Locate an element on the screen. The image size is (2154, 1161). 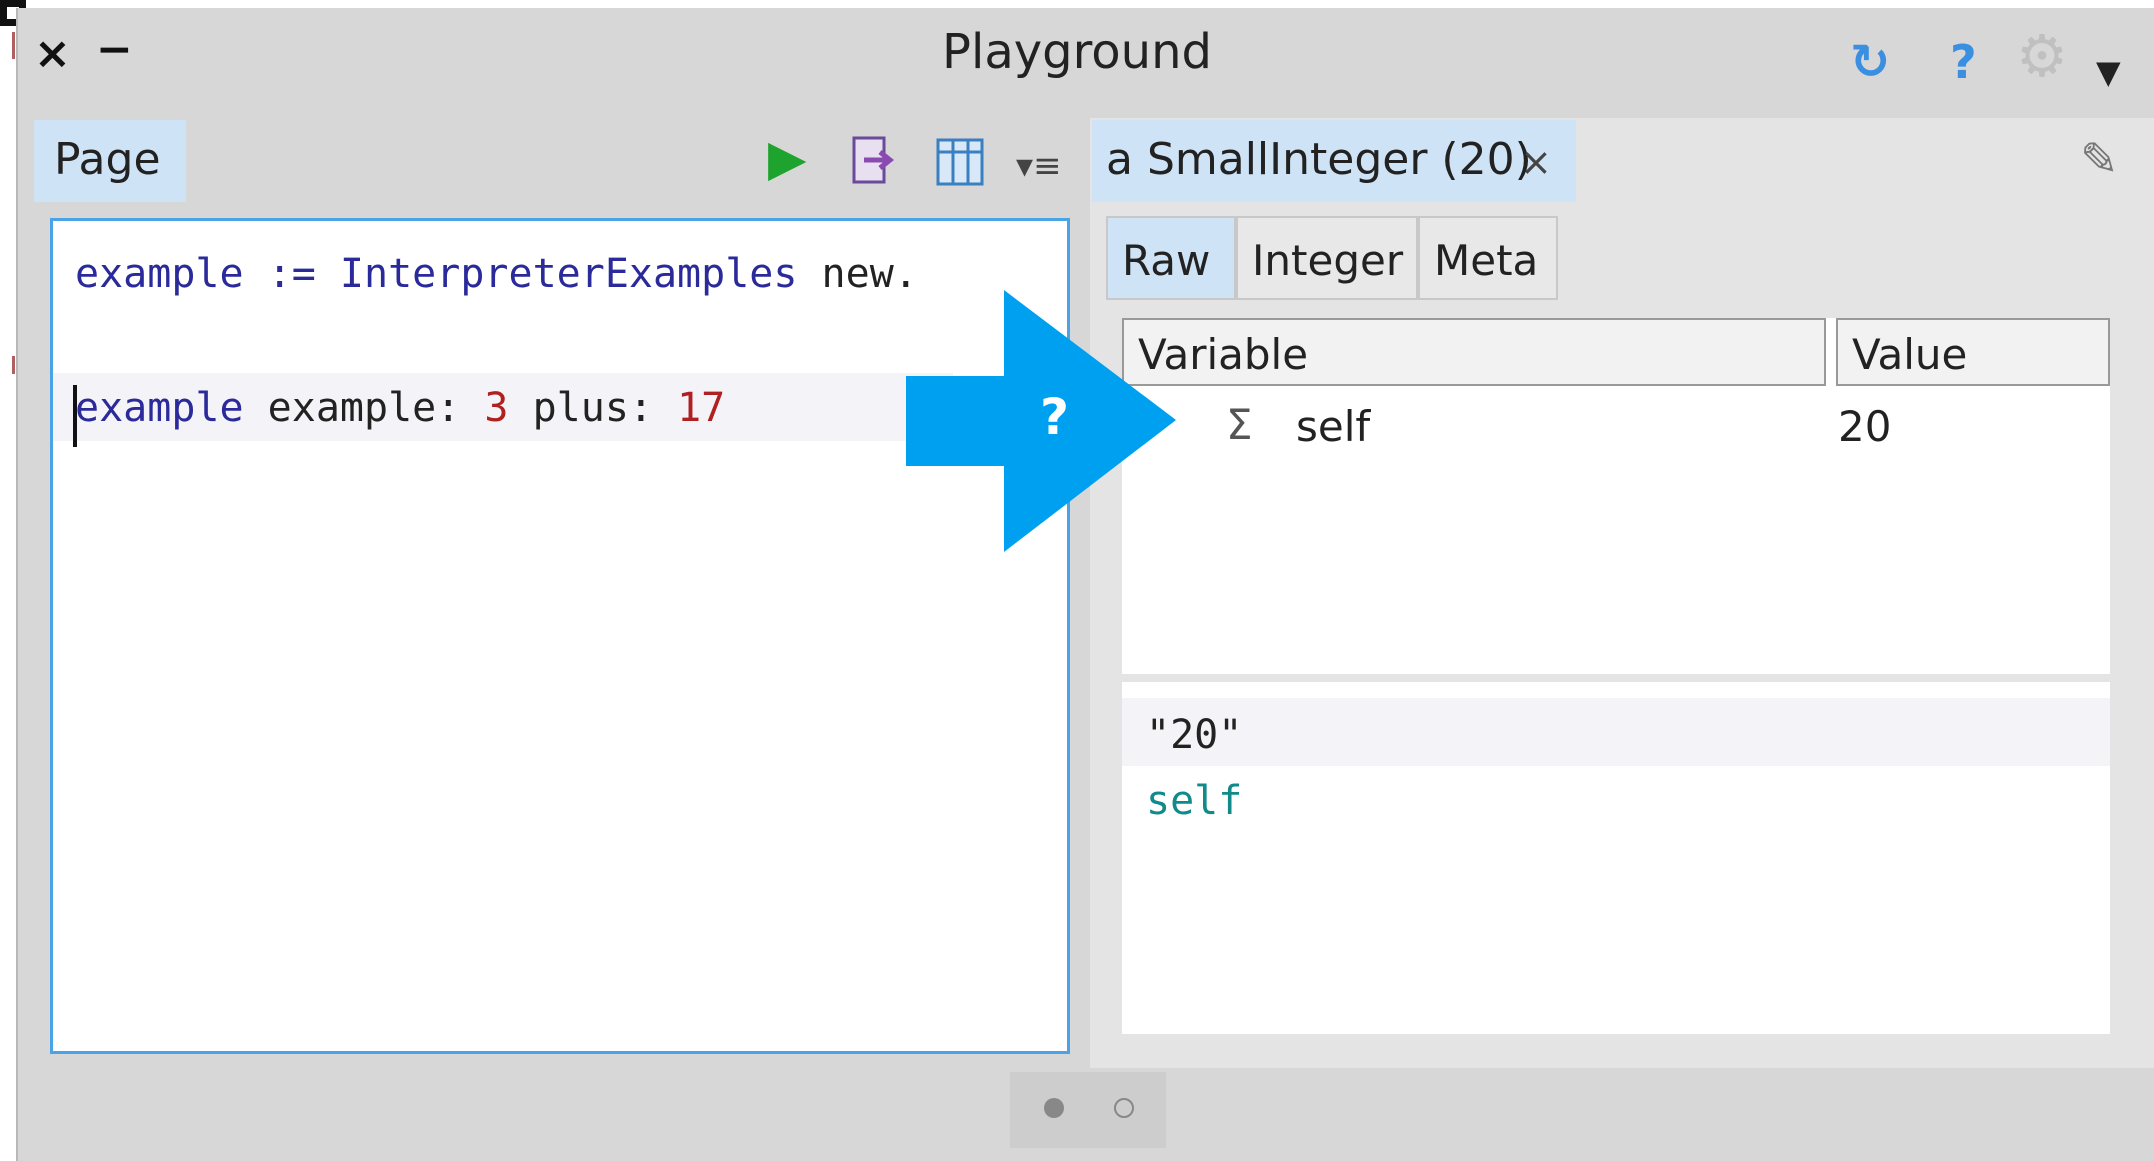
text-cursor is located at coordinates (75, 416).